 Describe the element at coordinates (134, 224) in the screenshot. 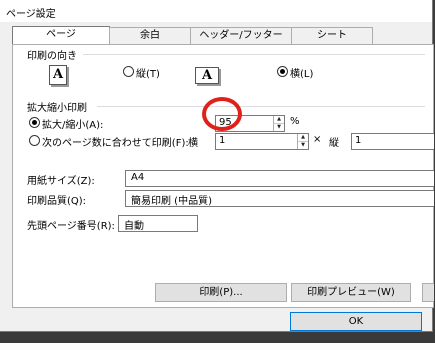

I see `first-page-number-value: 自動` at that location.